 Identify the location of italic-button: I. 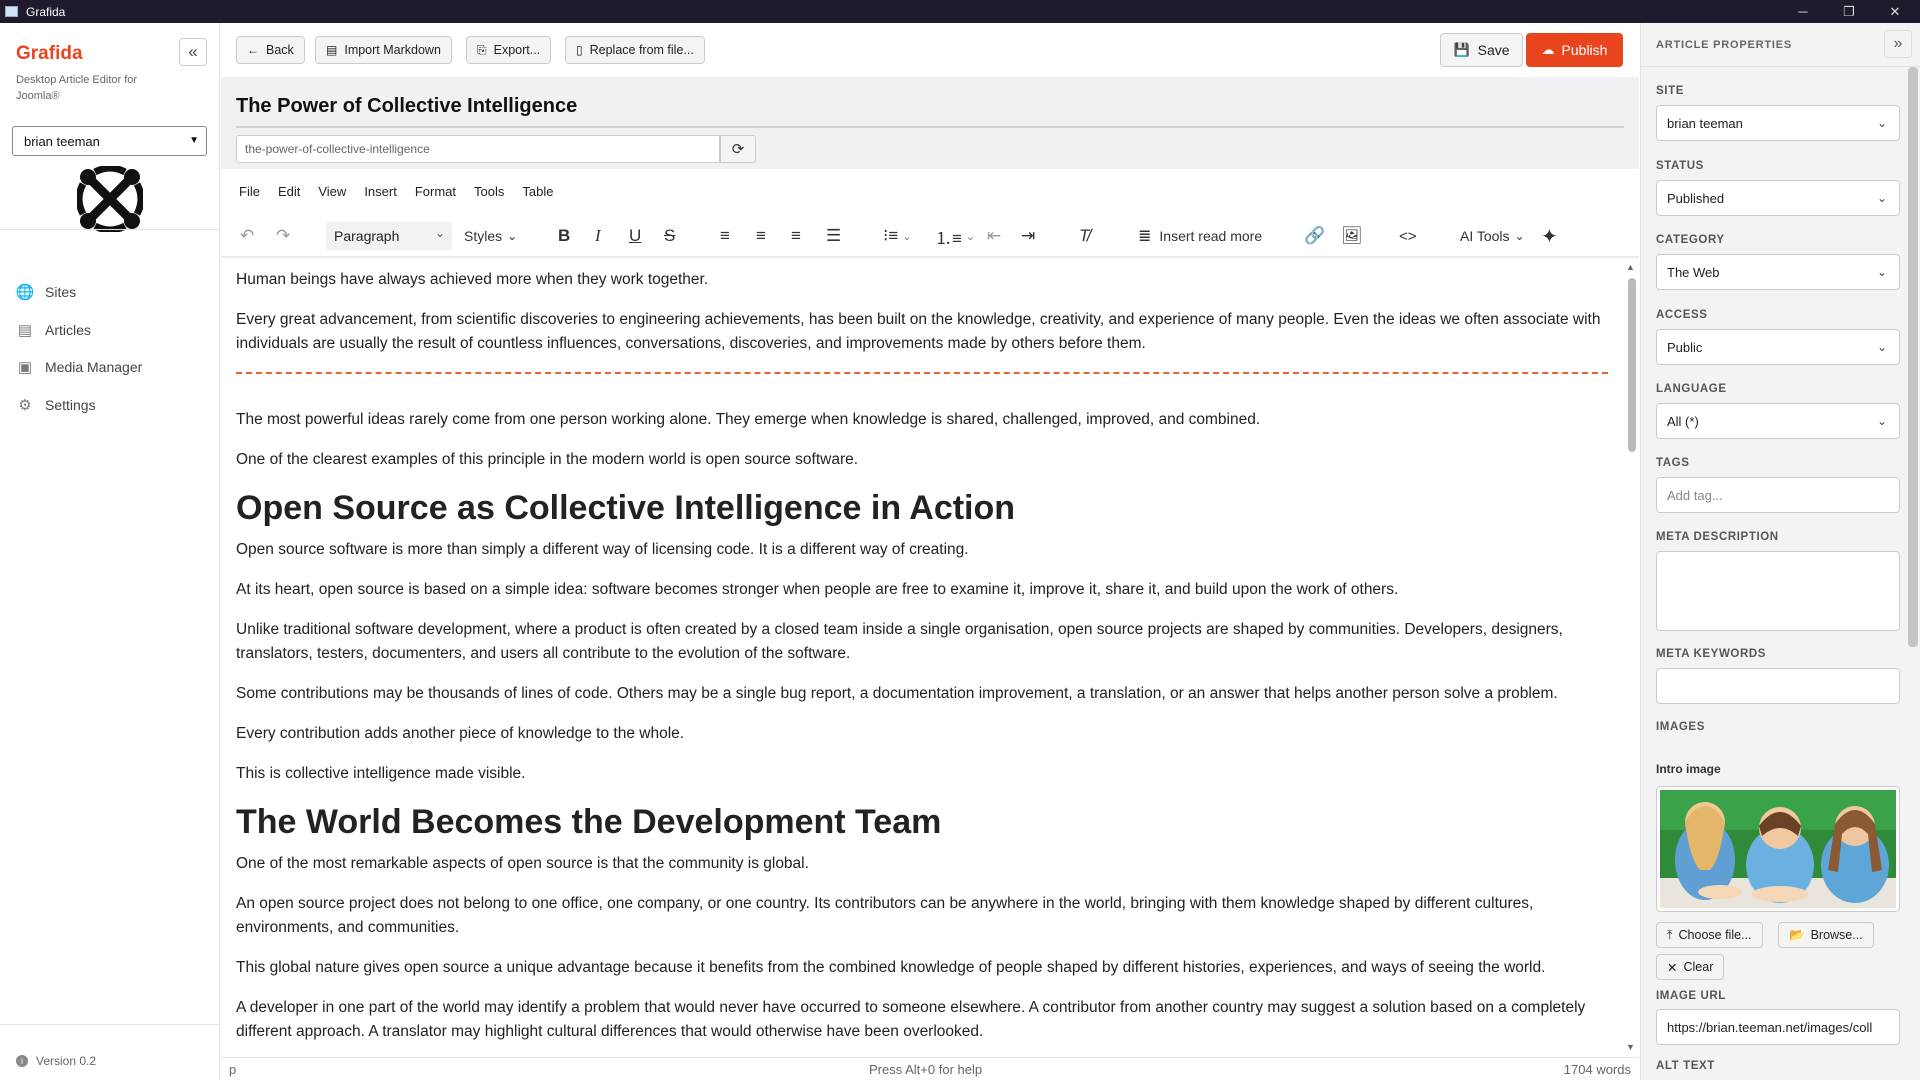
(598, 236).